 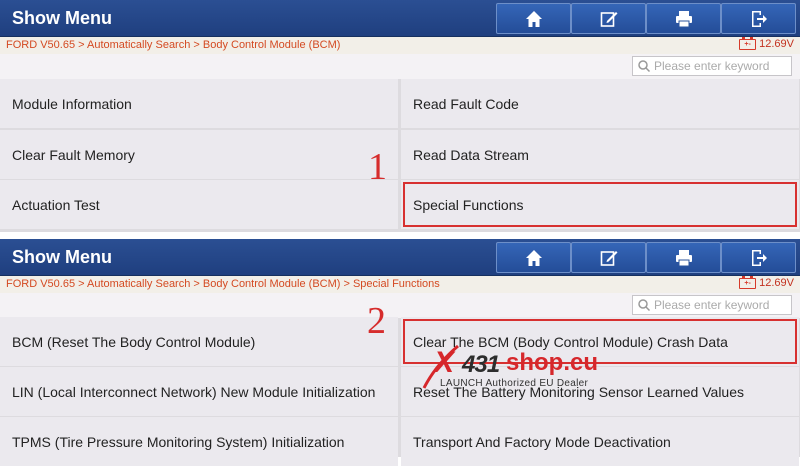 I want to click on menu-item-bcm-reset: BCM (Reset The Body Control Module), so click(x=199, y=341).